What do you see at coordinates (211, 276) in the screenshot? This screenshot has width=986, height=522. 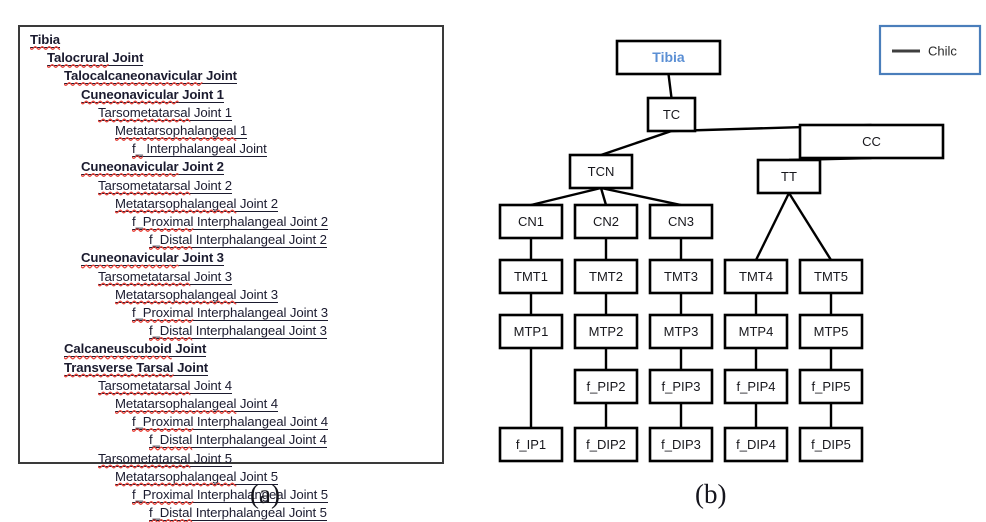 I see `outline-item-suffix: Joint 3` at bounding box center [211, 276].